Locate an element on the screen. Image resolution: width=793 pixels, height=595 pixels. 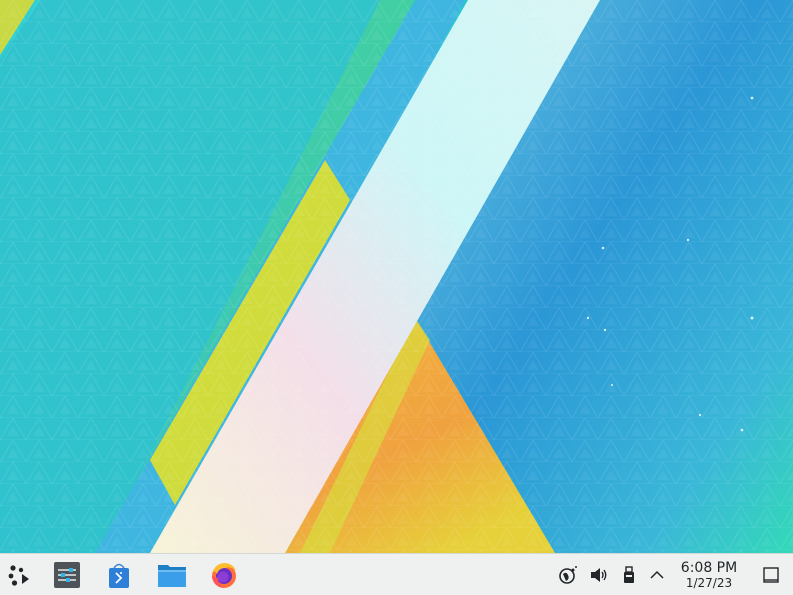
application-launcher-button is located at coordinates (20, 575).